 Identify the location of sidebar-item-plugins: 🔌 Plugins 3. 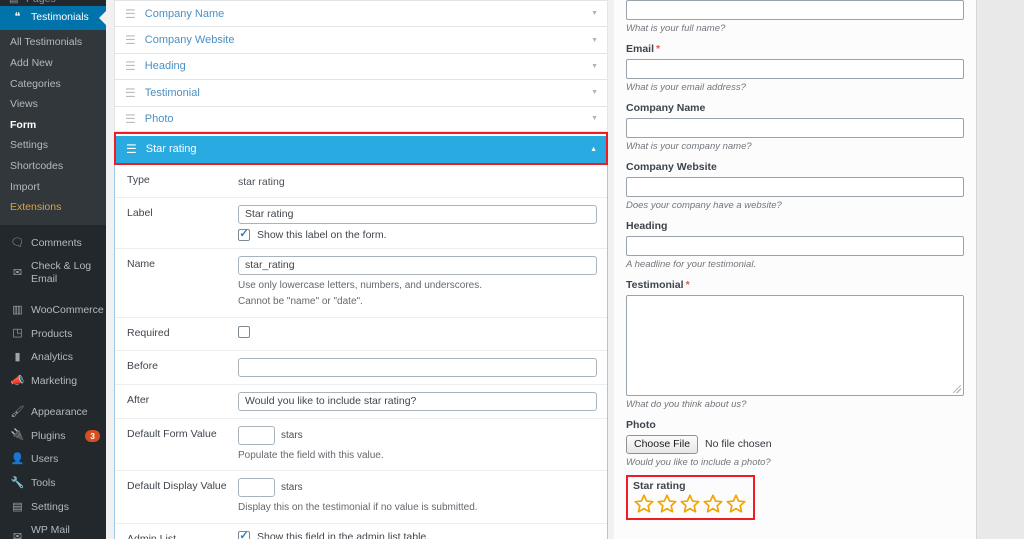
(53, 436).